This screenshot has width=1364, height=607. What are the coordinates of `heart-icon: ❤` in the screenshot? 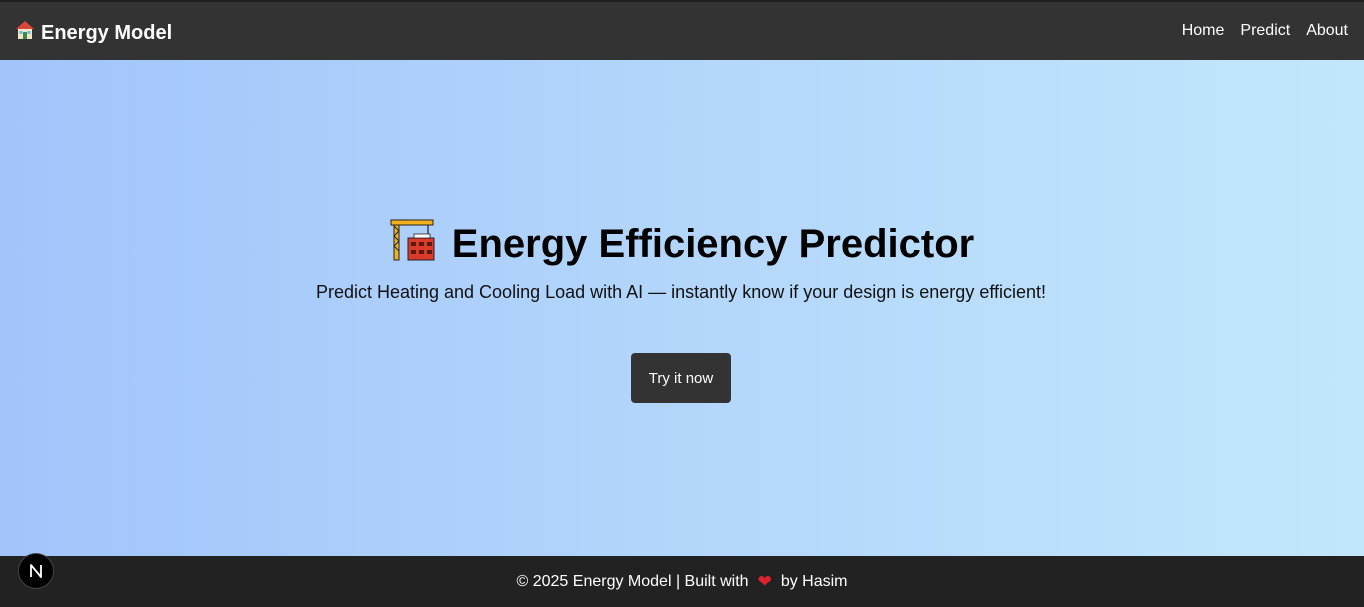 It's located at (764, 581).